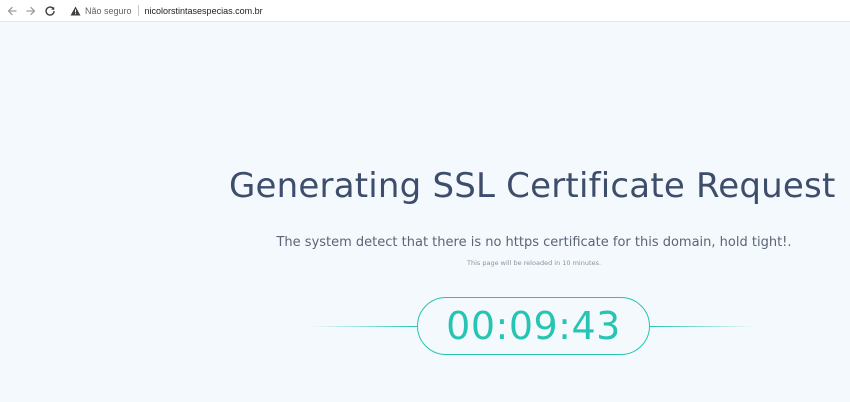 This screenshot has height=402, width=850. What do you see at coordinates (75, 11) in the screenshot?
I see `warning-icon` at bounding box center [75, 11].